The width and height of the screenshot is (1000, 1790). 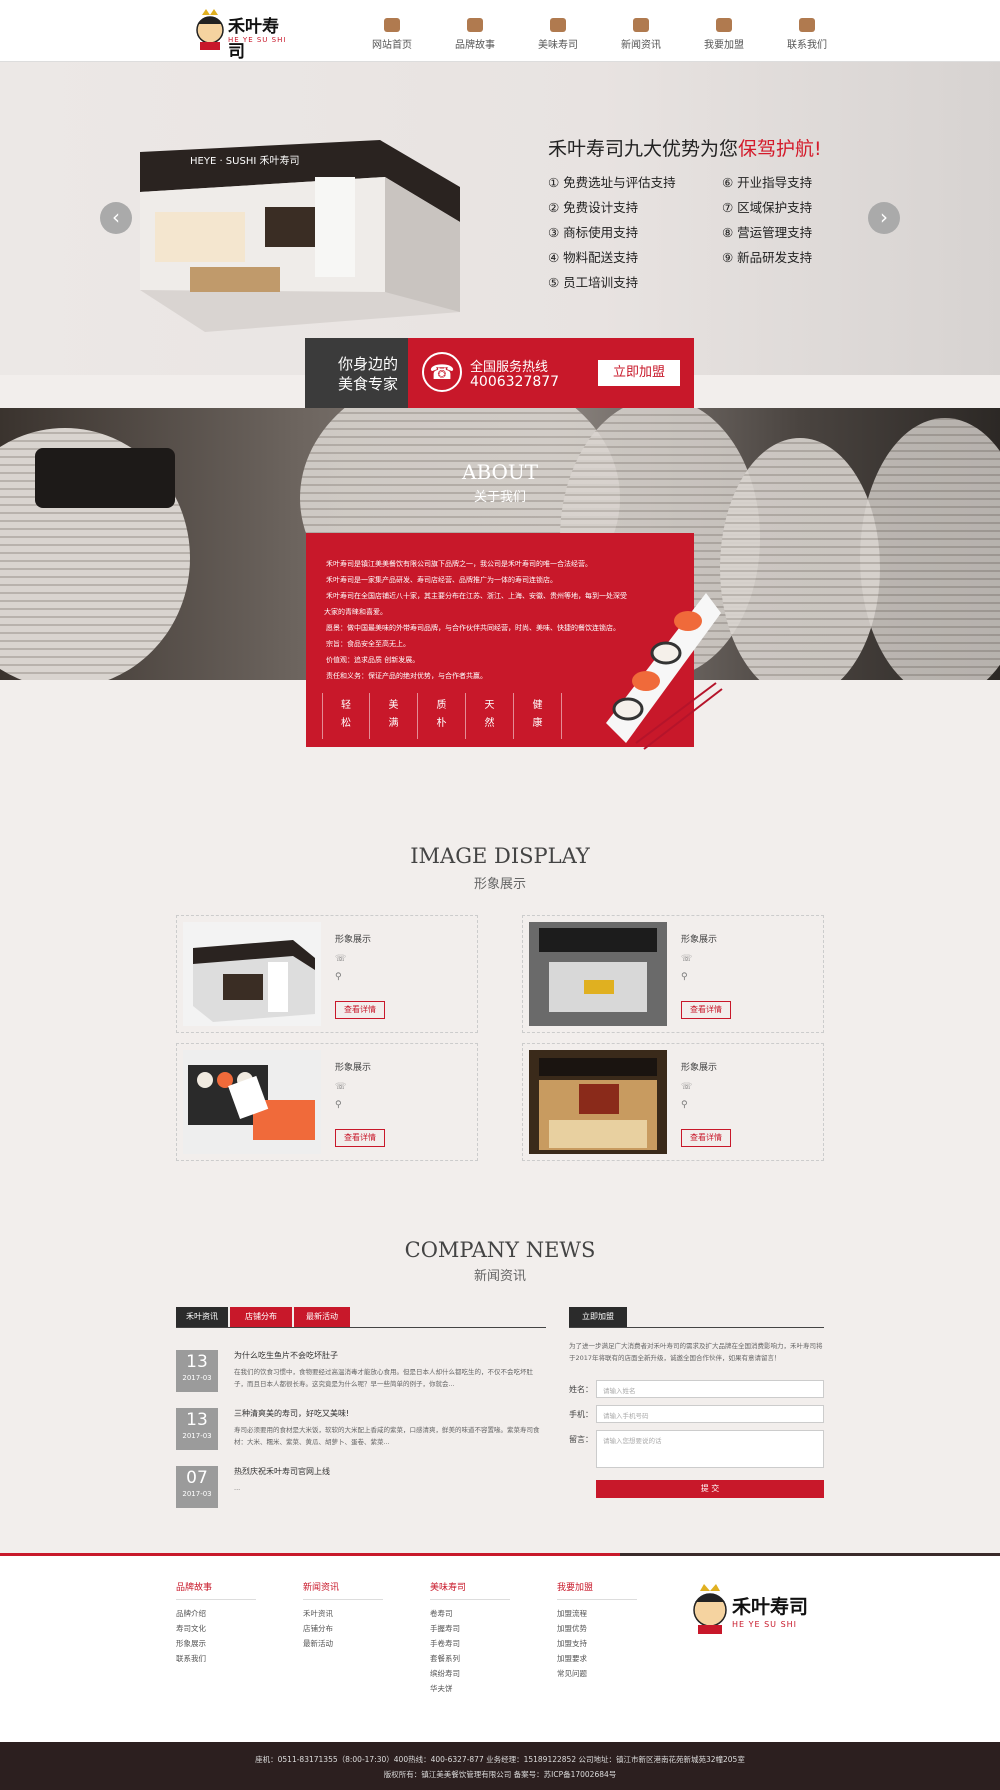 I want to click on about-line: 宗旨：食品安全至高无上。, so click(x=368, y=644).